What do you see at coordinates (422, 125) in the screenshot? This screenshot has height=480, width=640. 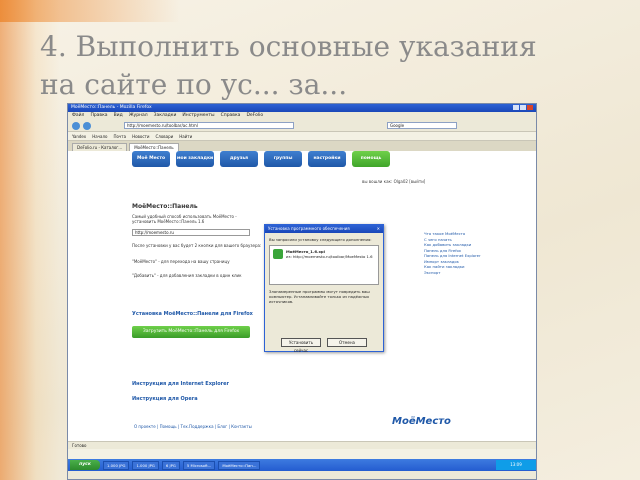 I see `search-input: Google` at bounding box center [422, 125].